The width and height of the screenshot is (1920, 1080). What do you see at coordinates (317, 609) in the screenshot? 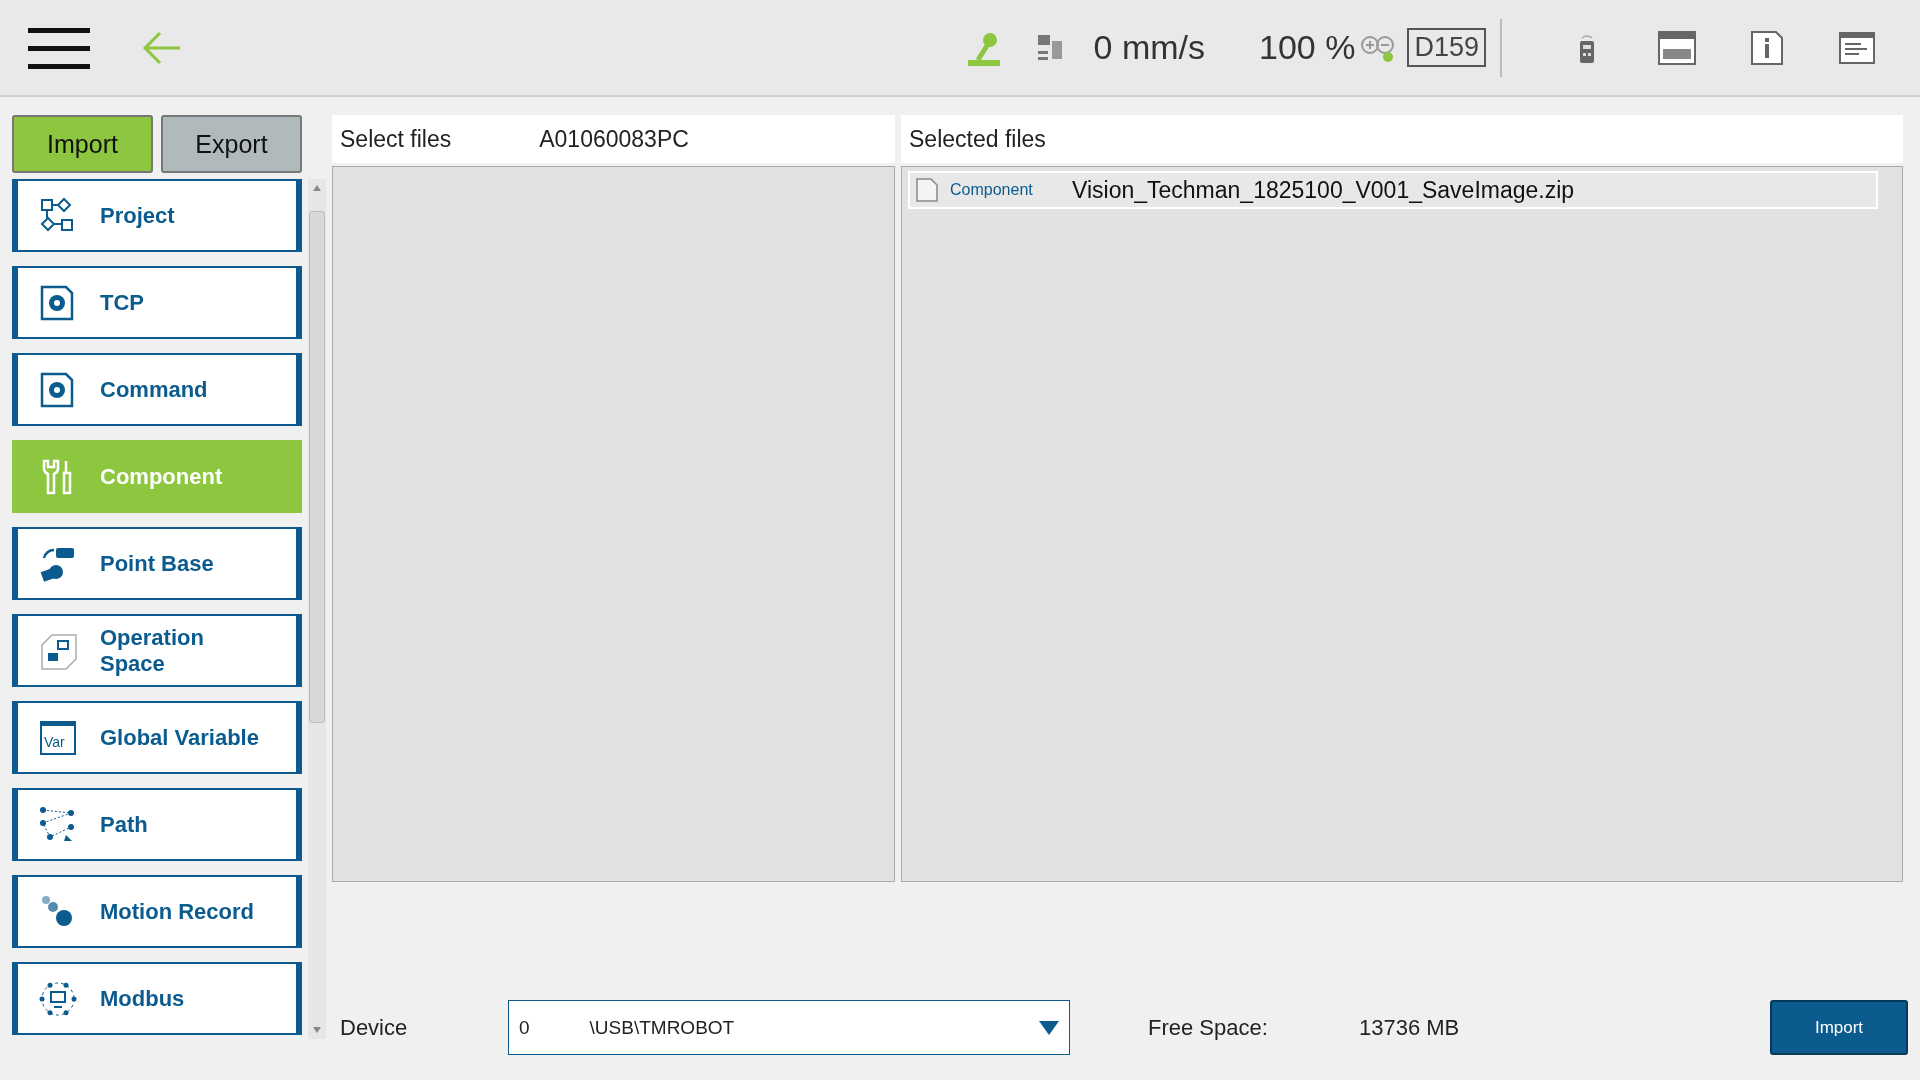
I see `scrollbar` at bounding box center [317, 609].